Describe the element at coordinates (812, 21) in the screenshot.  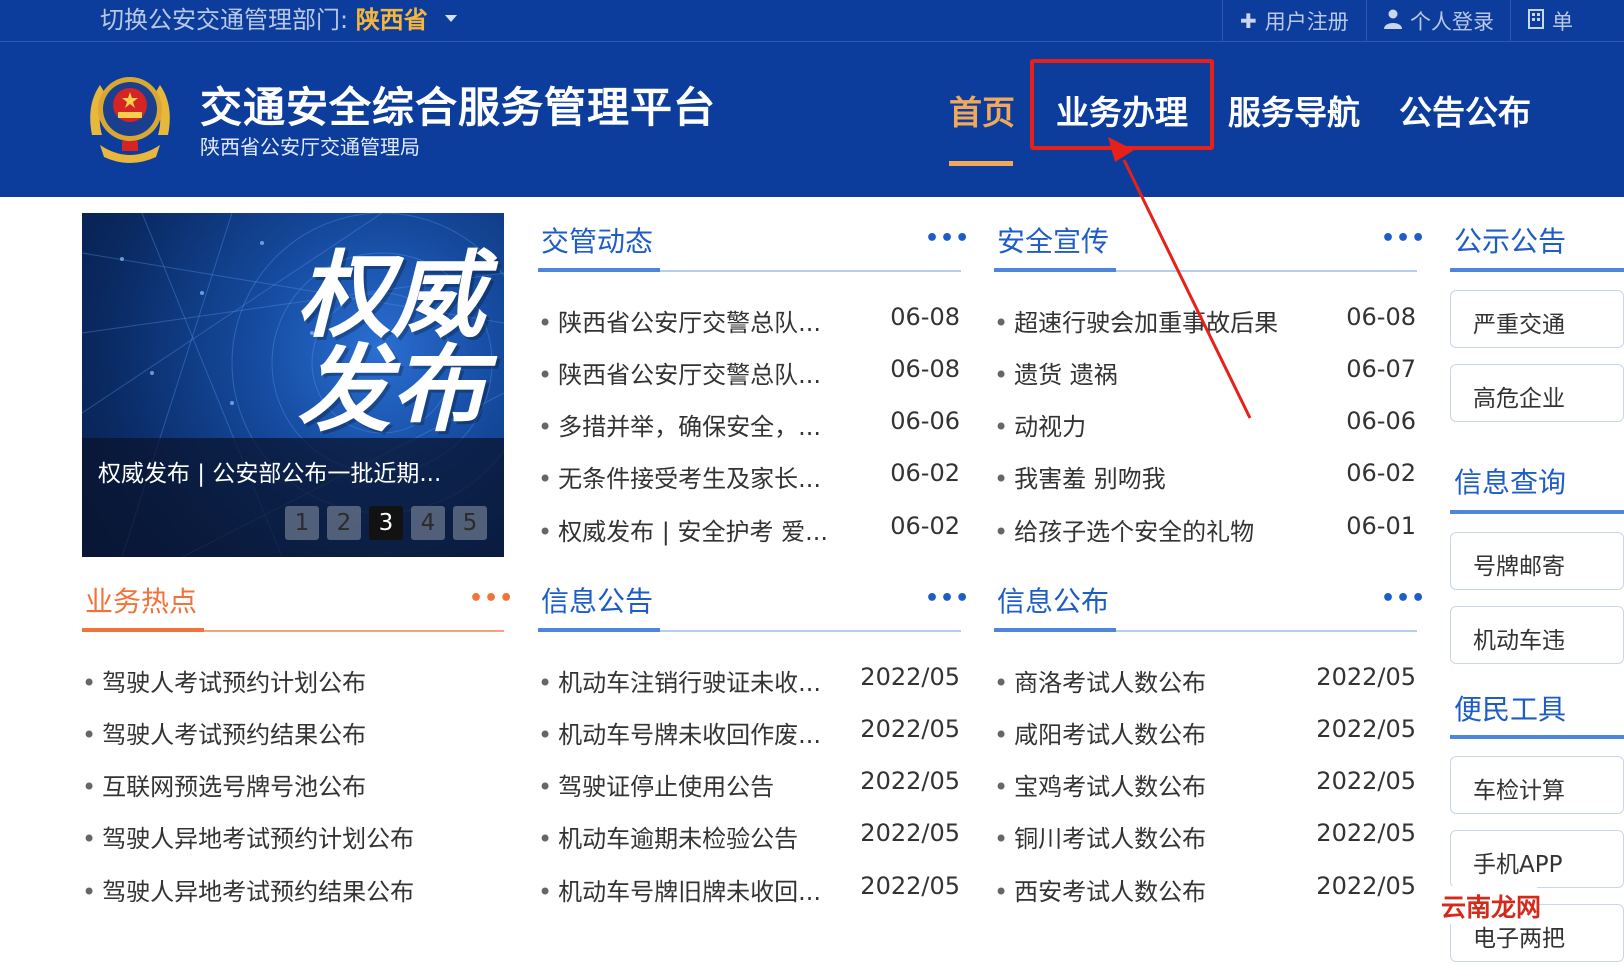
I see `top-bar: 切换公安交通管理部门: 陕西省 ✚ 用户注册 个人登录 单` at that location.